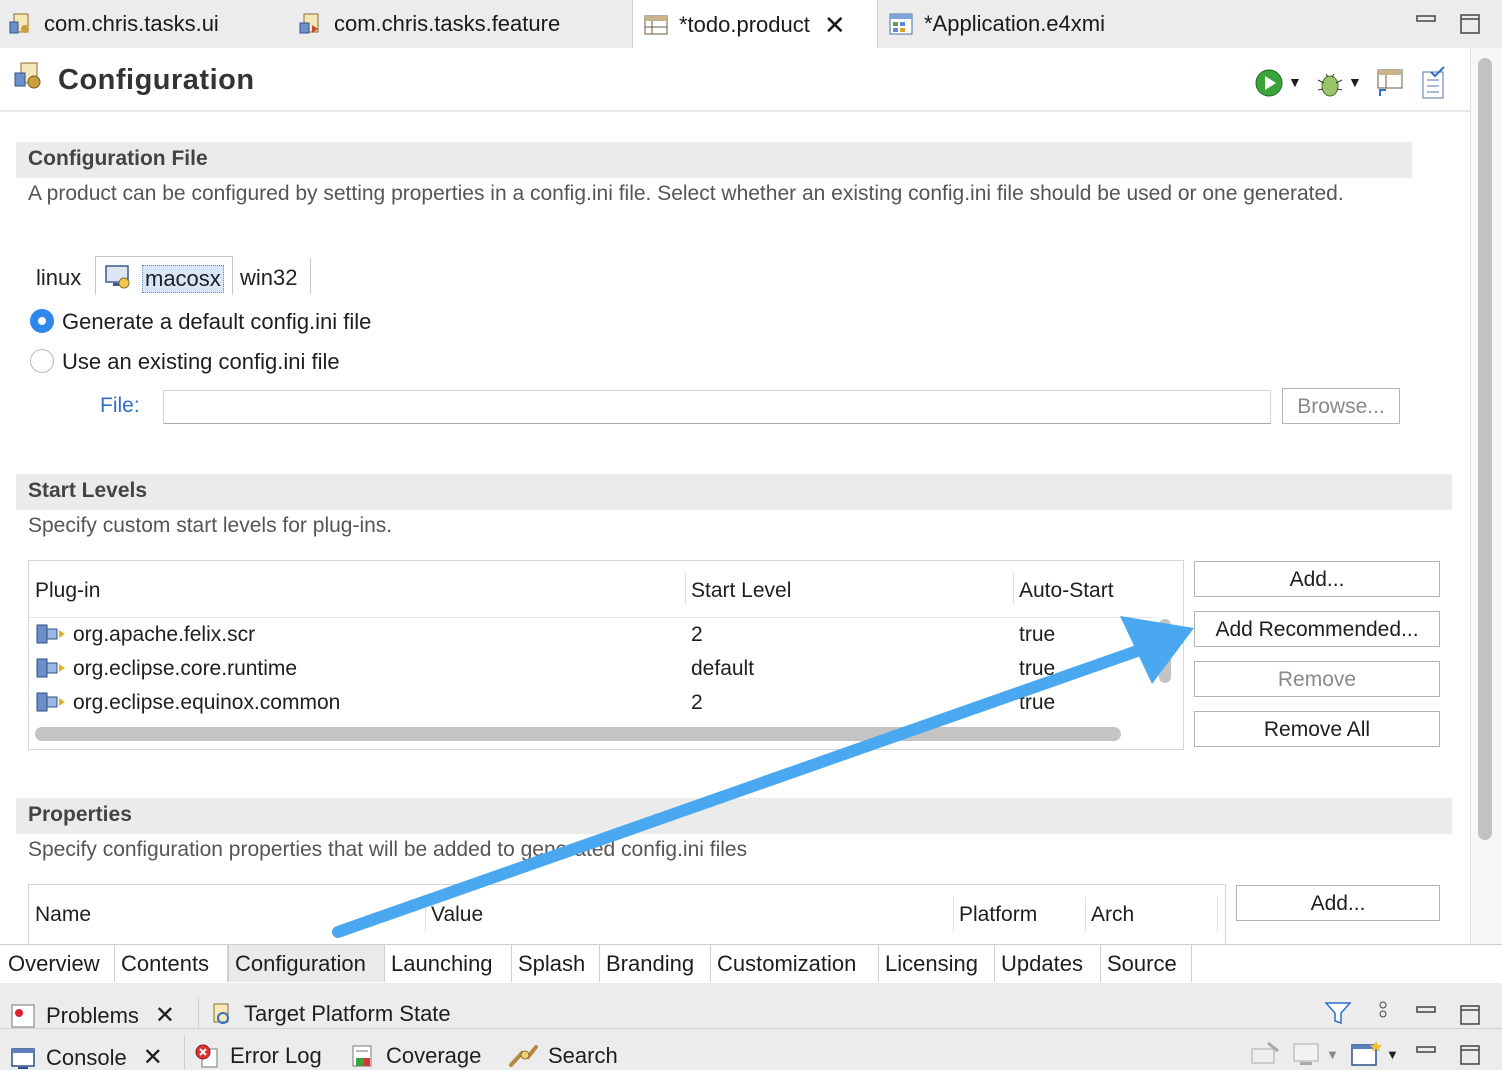 This screenshot has width=1502, height=1070. Describe the element at coordinates (113, 24) in the screenshot. I see `editor-tab-ui-manifest: com.chris.tasks.ui` at that location.